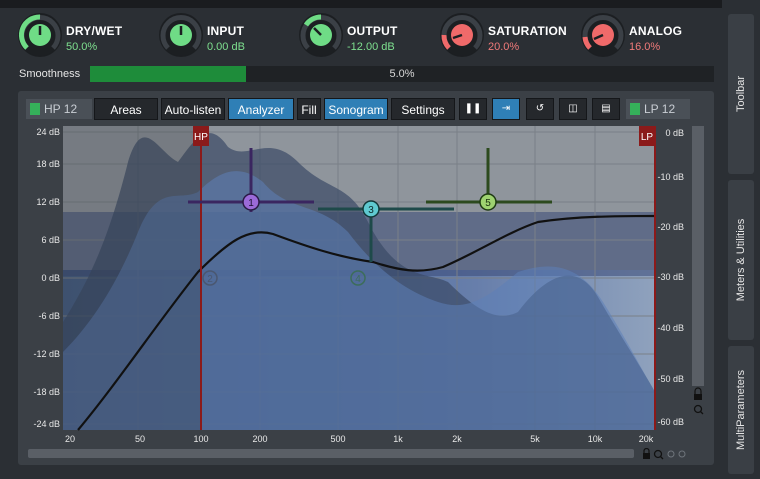  What do you see at coordinates (94, 31) in the screenshot?
I see `dry-wet-label: DRY/WET` at bounding box center [94, 31].